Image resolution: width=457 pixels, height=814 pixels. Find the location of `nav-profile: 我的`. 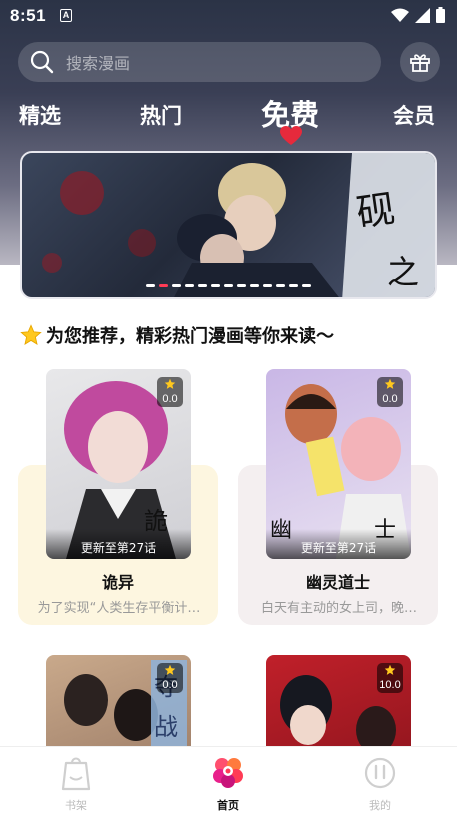

nav-profile: 我的 is located at coordinates (380, 784).